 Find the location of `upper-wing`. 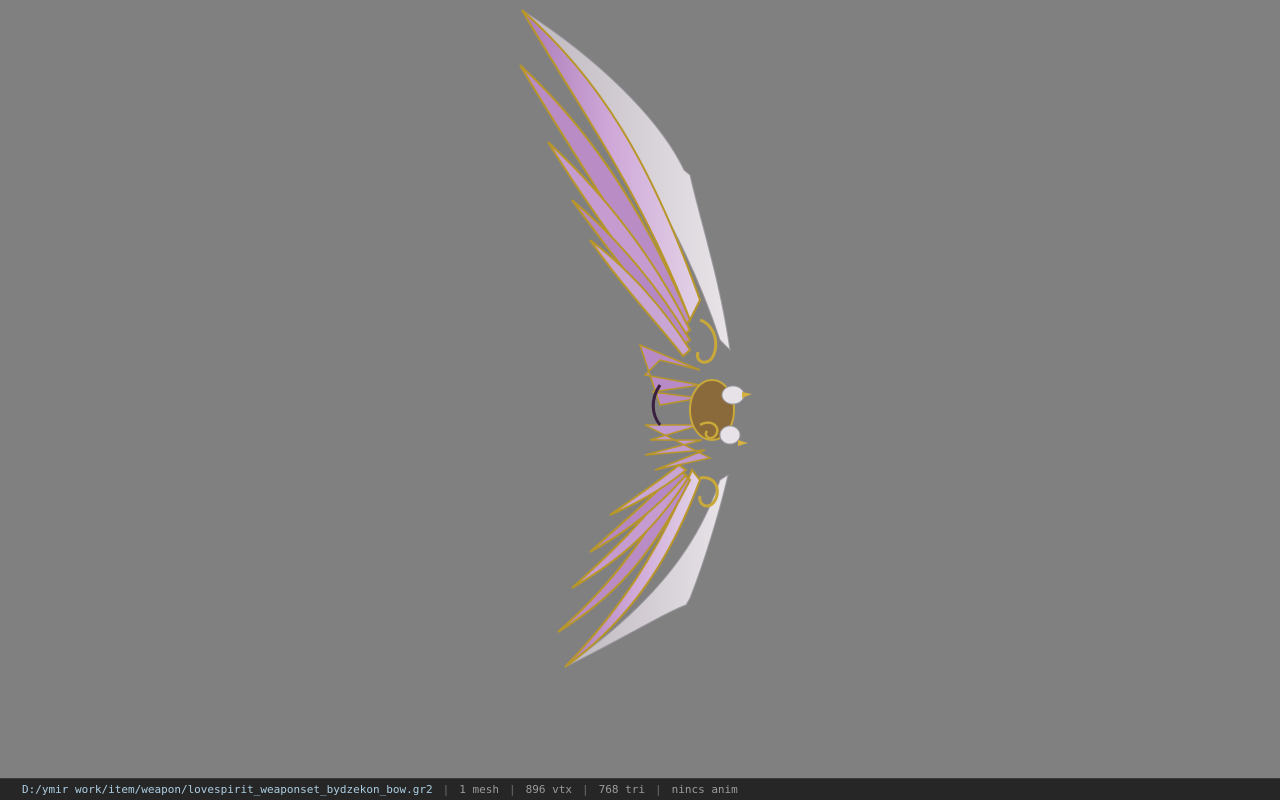

upper-wing is located at coordinates (625, 186).